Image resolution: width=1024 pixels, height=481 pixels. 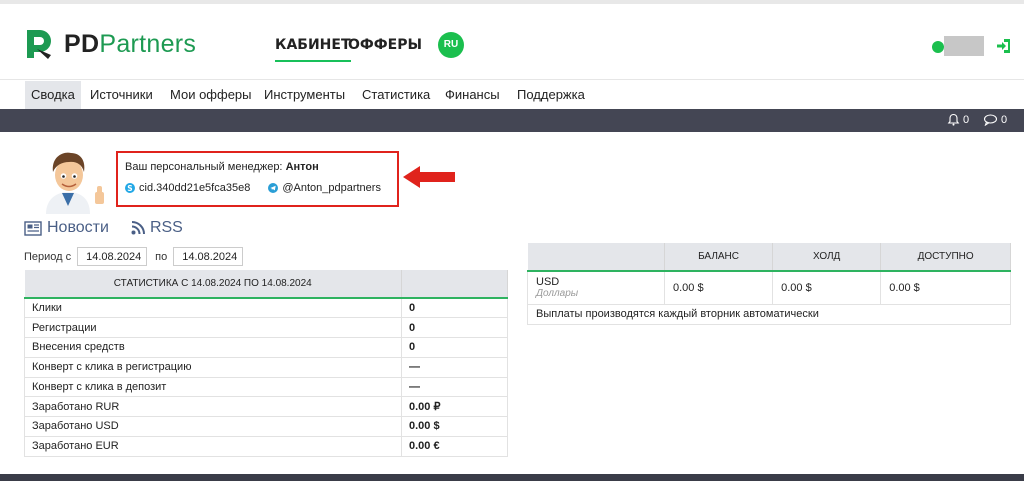 I want to click on stat-label: Внесения средств, so click(x=213, y=347).